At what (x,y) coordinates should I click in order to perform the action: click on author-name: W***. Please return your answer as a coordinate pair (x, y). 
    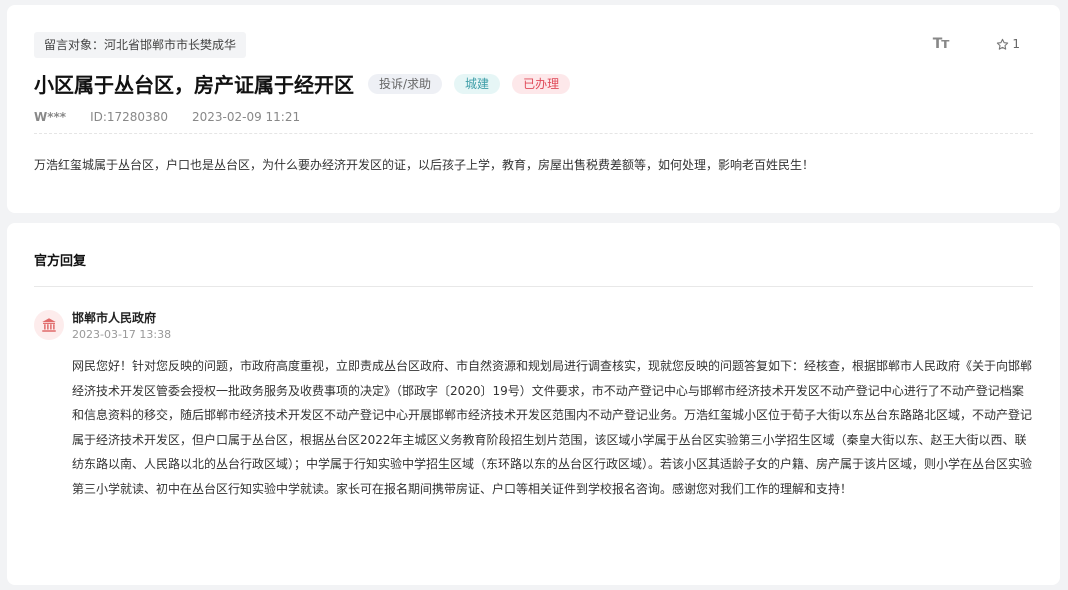
    Looking at the image, I should click on (50, 117).